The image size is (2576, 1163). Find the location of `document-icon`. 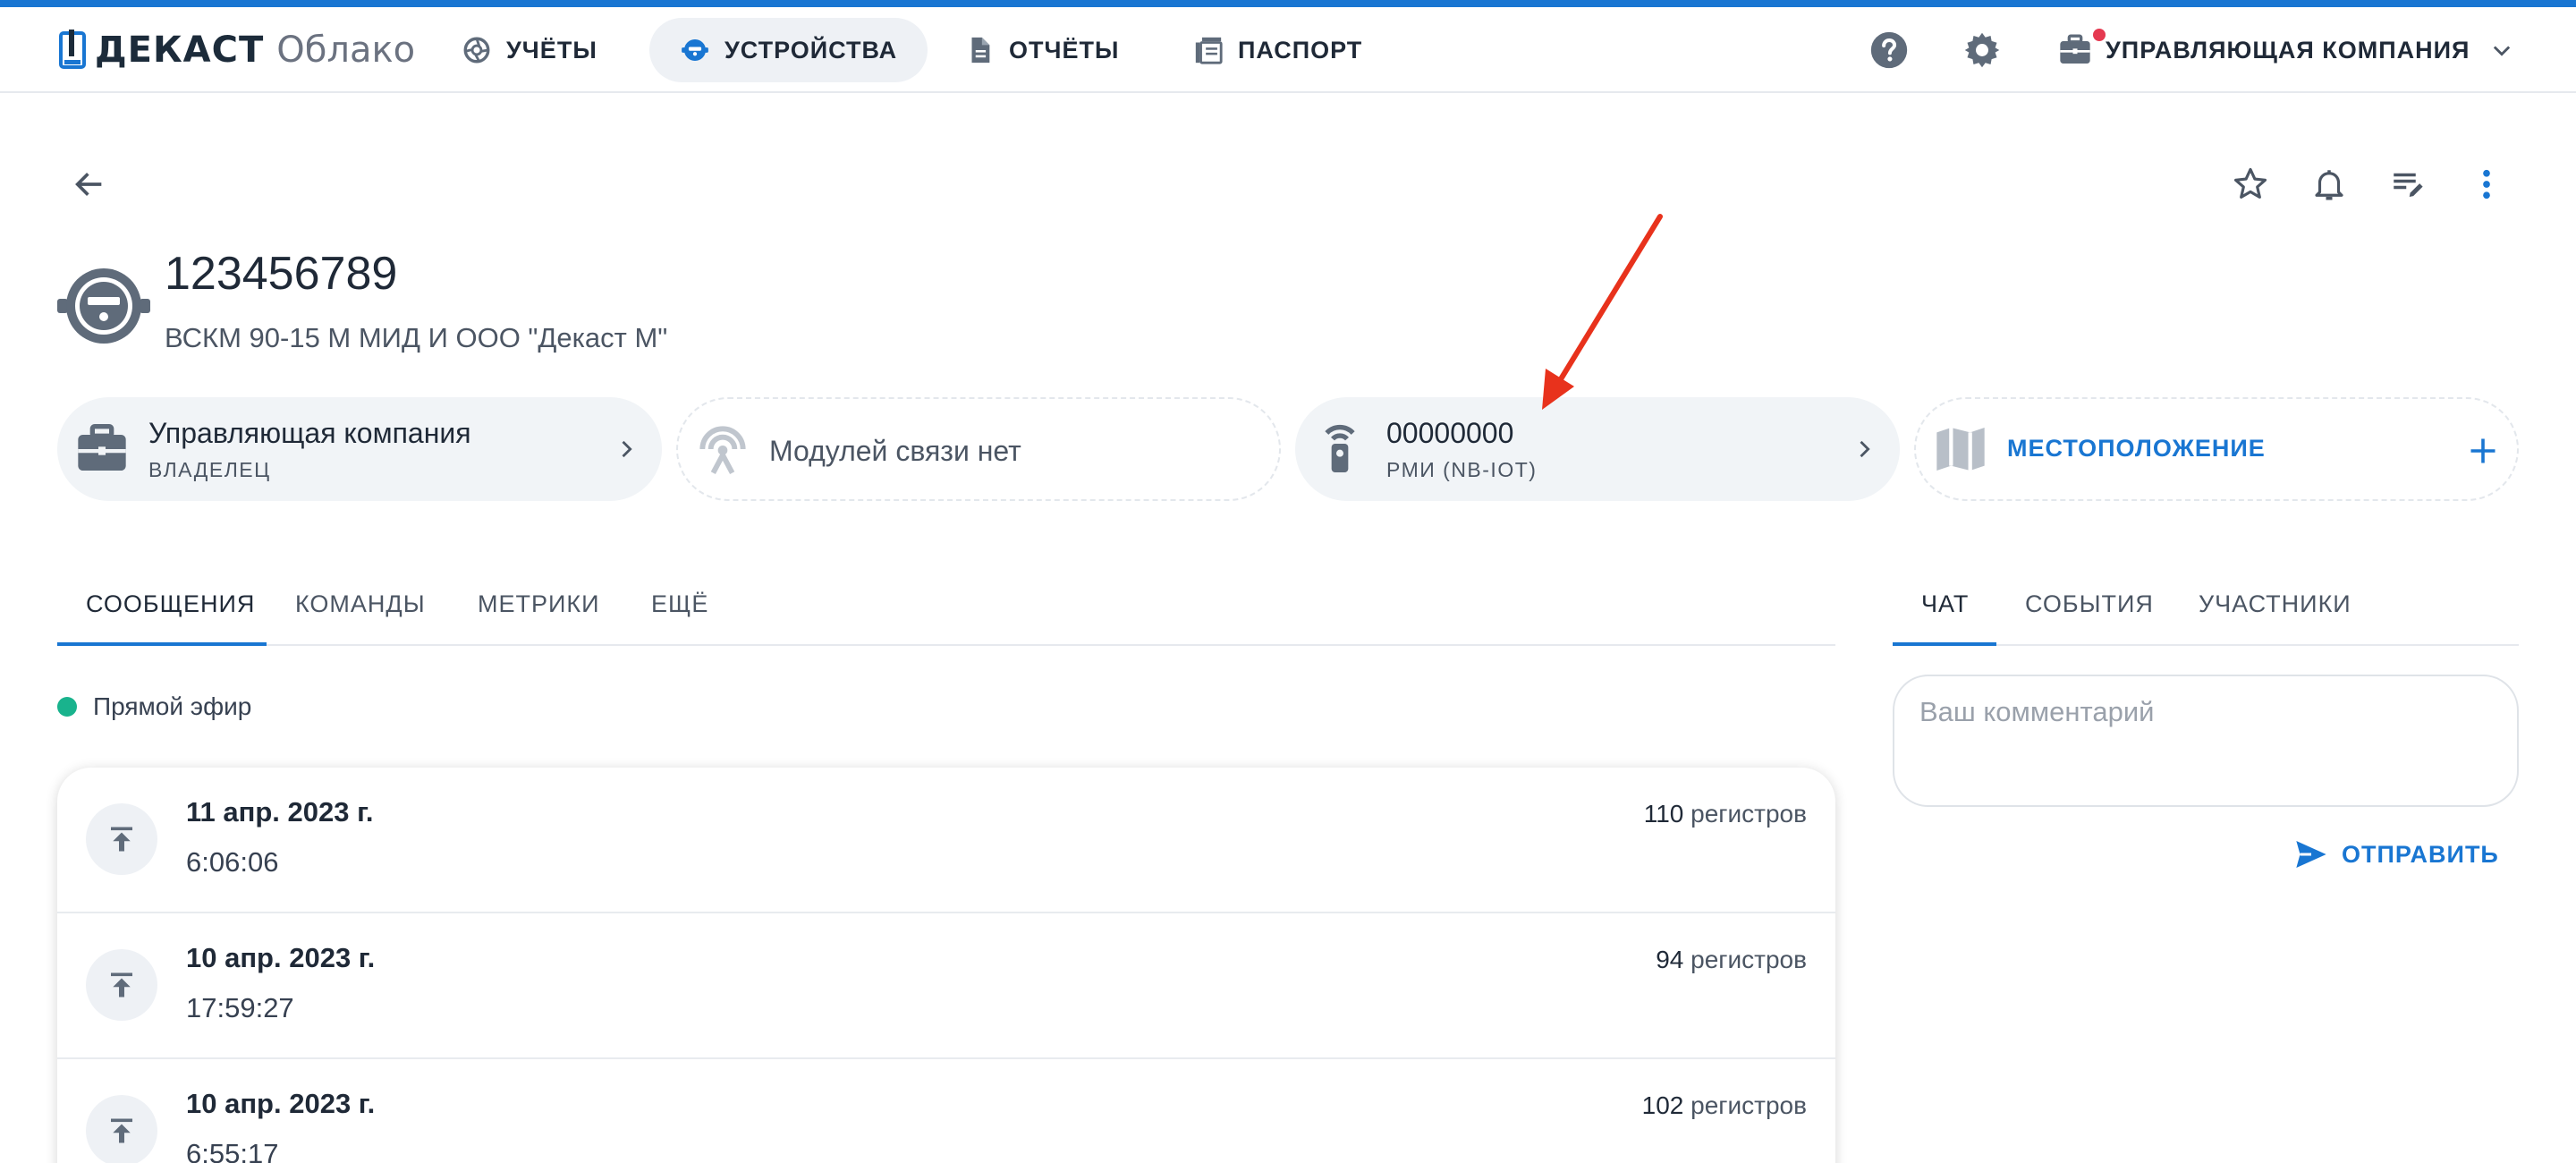

document-icon is located at coordinates (980, 50).